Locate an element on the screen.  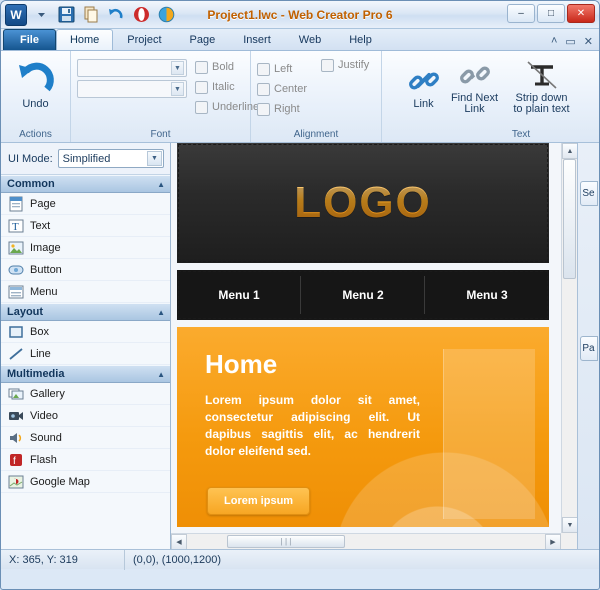
maximize-button: □ is located at coordinates (551, 13).